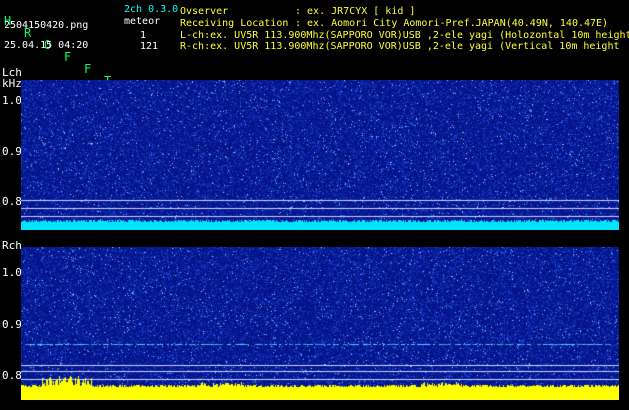 Image resolution: width=629 pixels, height=410 pixels. I want to click on observer-label: Ovserver, so click(204, 11).